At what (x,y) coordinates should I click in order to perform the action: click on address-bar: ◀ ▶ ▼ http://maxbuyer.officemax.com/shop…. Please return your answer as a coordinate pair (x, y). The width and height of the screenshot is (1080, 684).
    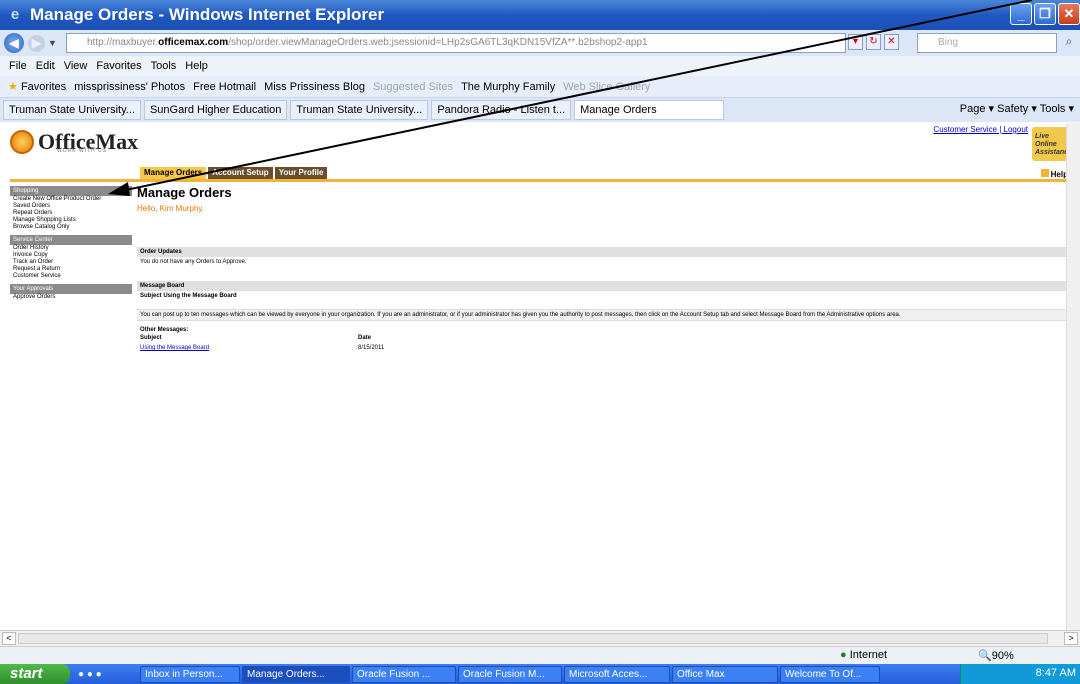
    Looking at the image, I should click on (540, 43).